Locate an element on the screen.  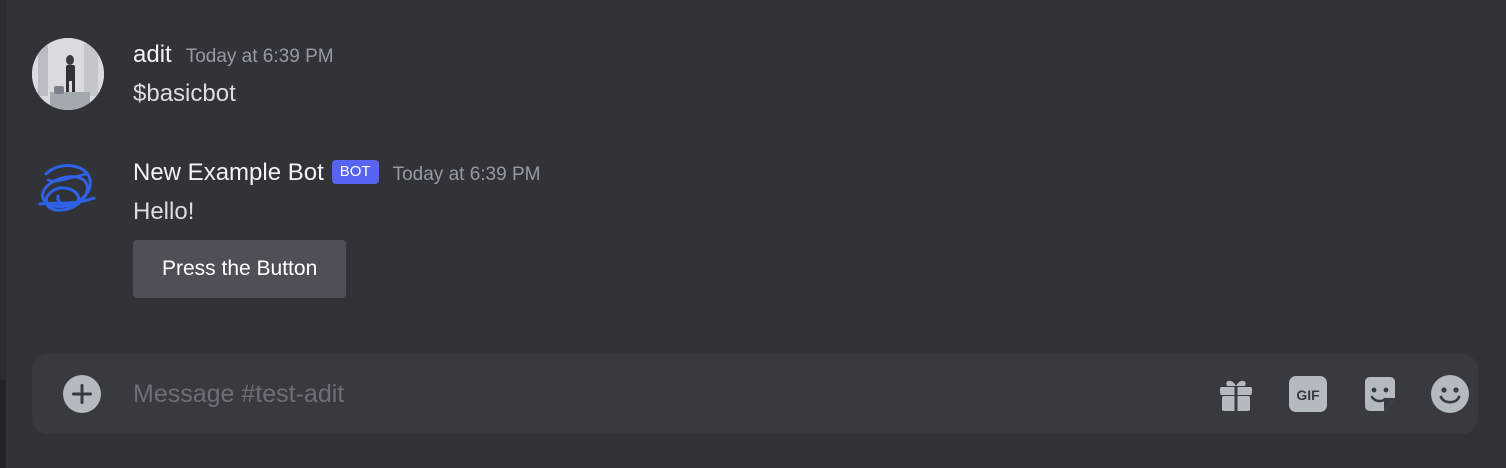
emoji-icon is located at coordinates (1450, 394).